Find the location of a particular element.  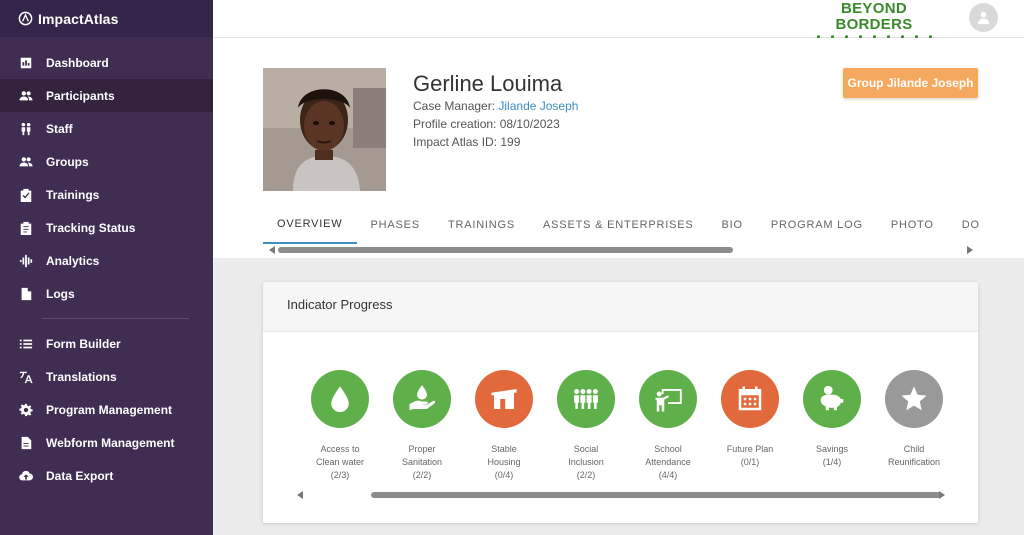

sidebar-item-label: Analytics is located at coordinates (73, 260).